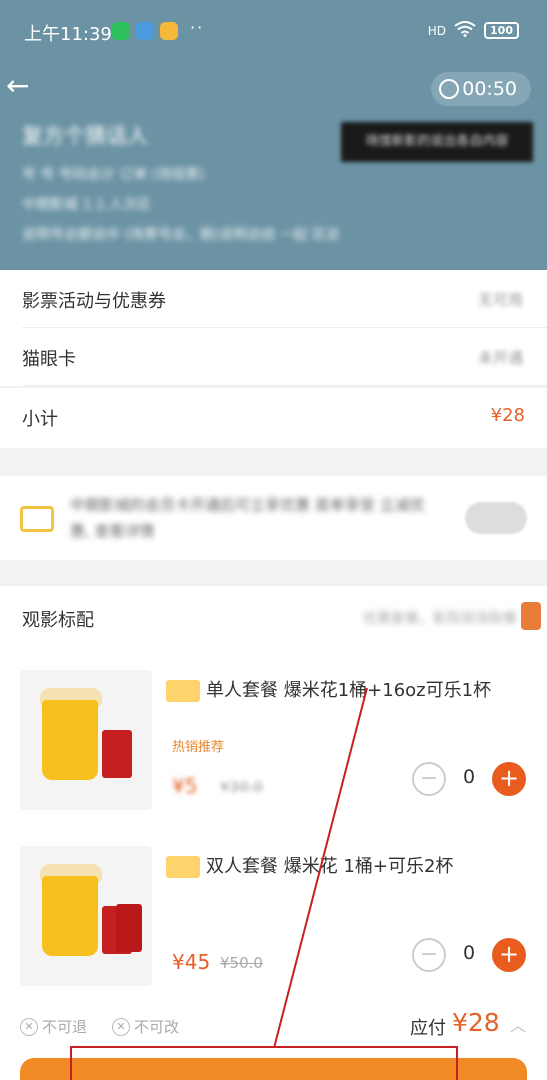 Image resolution: width=547 pixels, height=1080 pixels. I want to click on annotation-box, so click(264, 1063).